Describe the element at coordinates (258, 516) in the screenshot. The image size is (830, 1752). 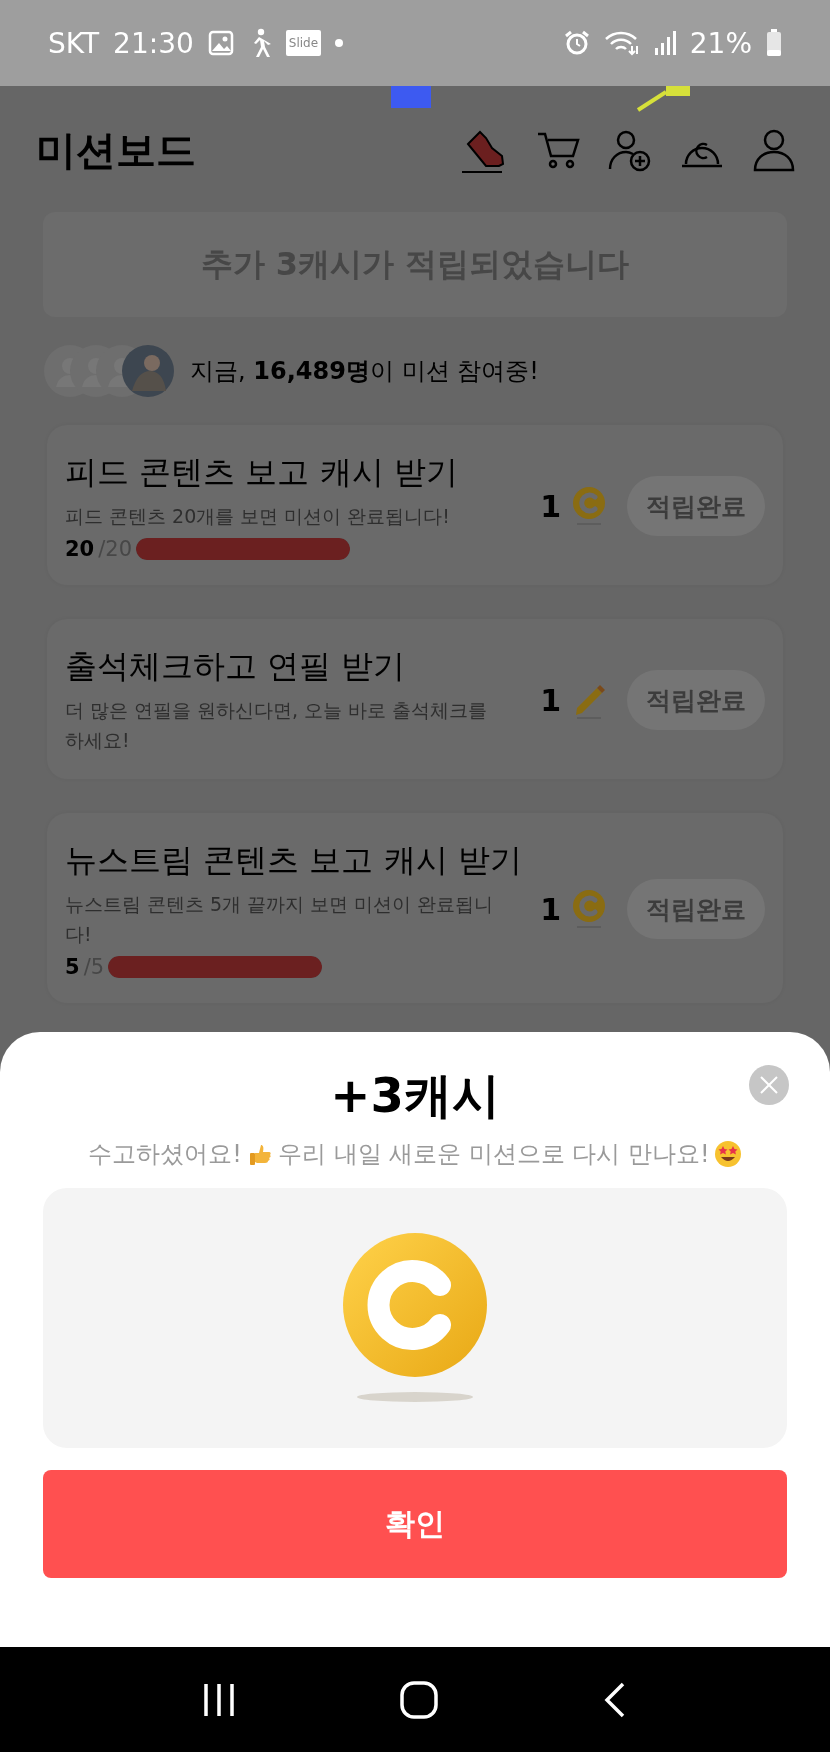
I see `mission-description: 피드 콘텐츠 20개를 보면 미션이 완료됩니다!` at that location.